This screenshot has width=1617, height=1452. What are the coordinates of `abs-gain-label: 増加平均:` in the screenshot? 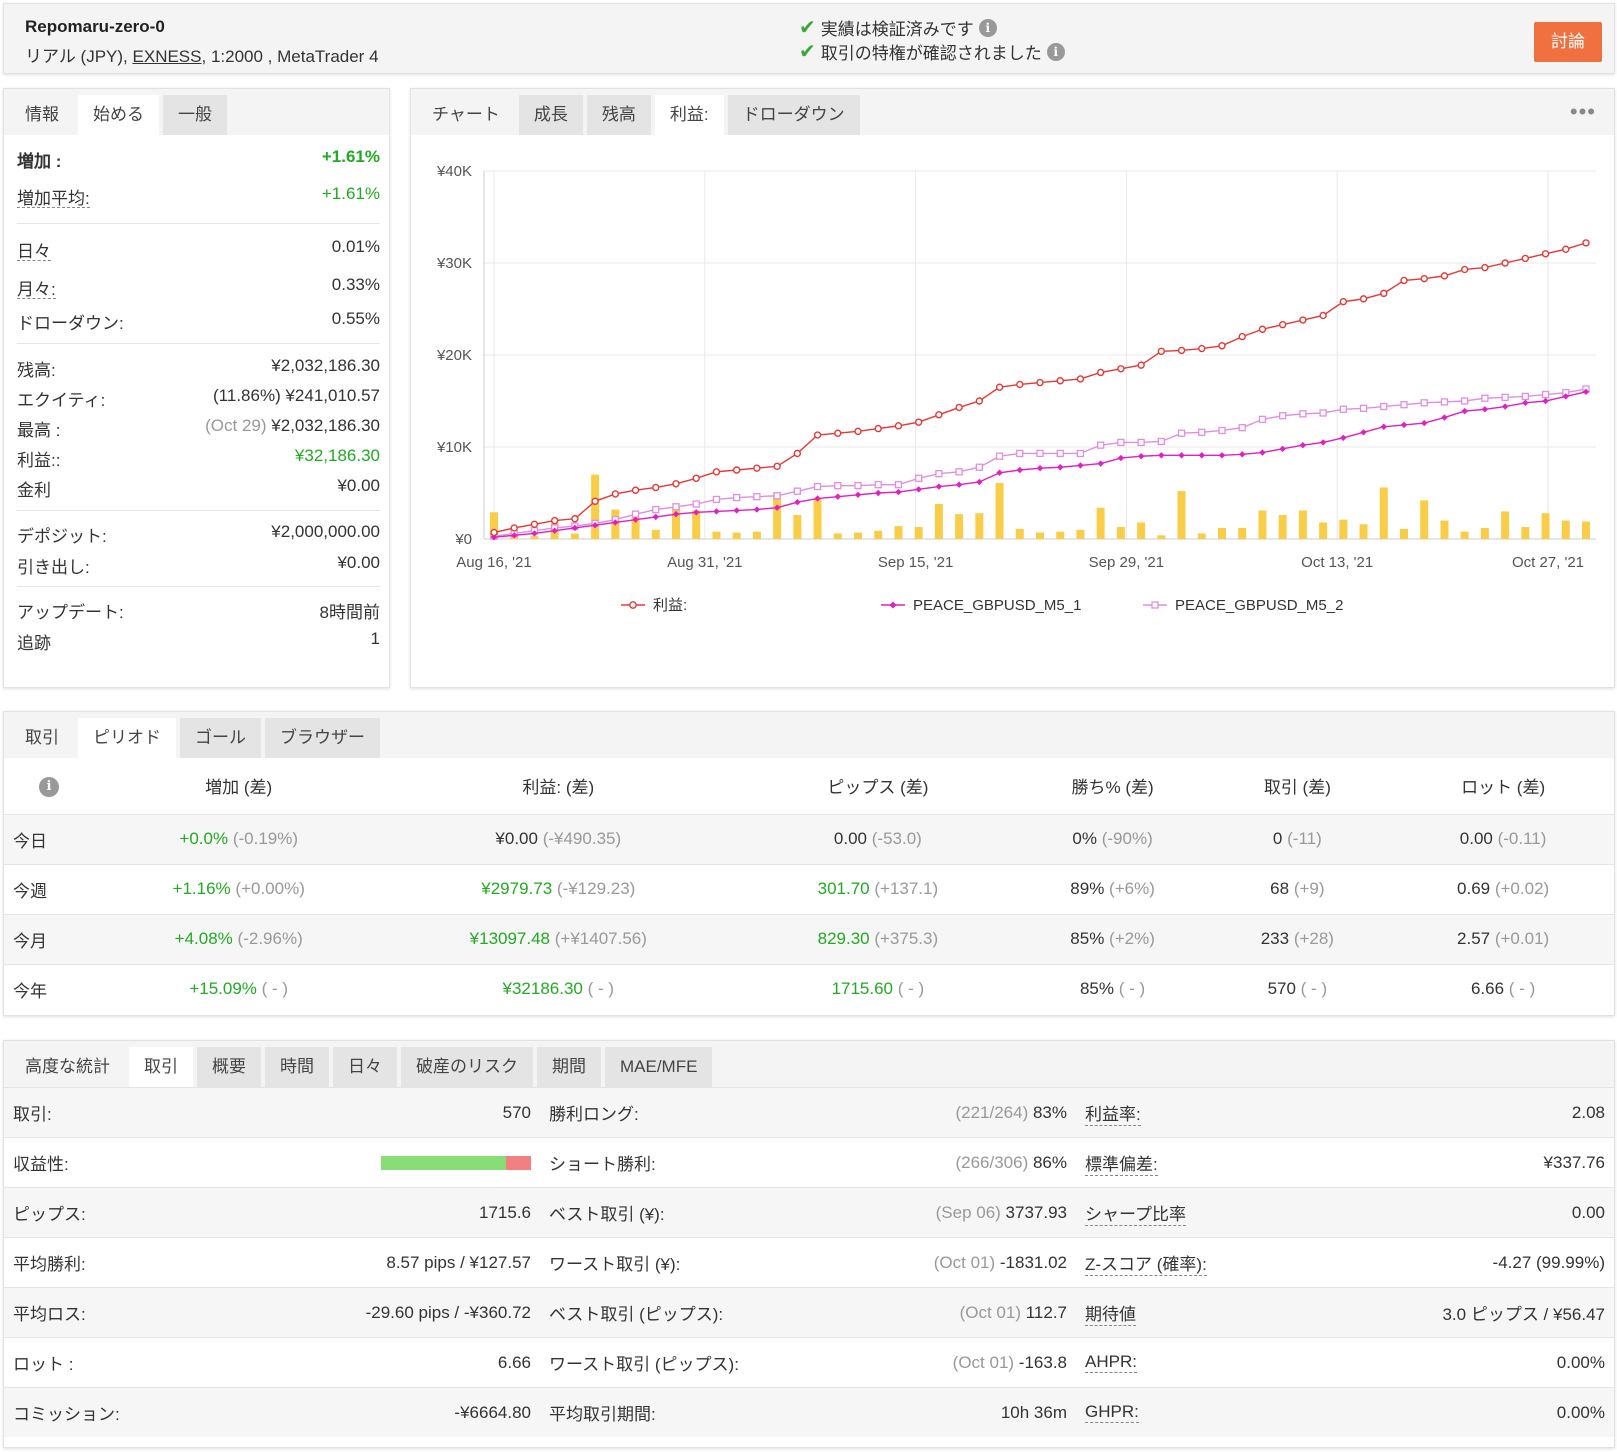 It's located at (53, 196).